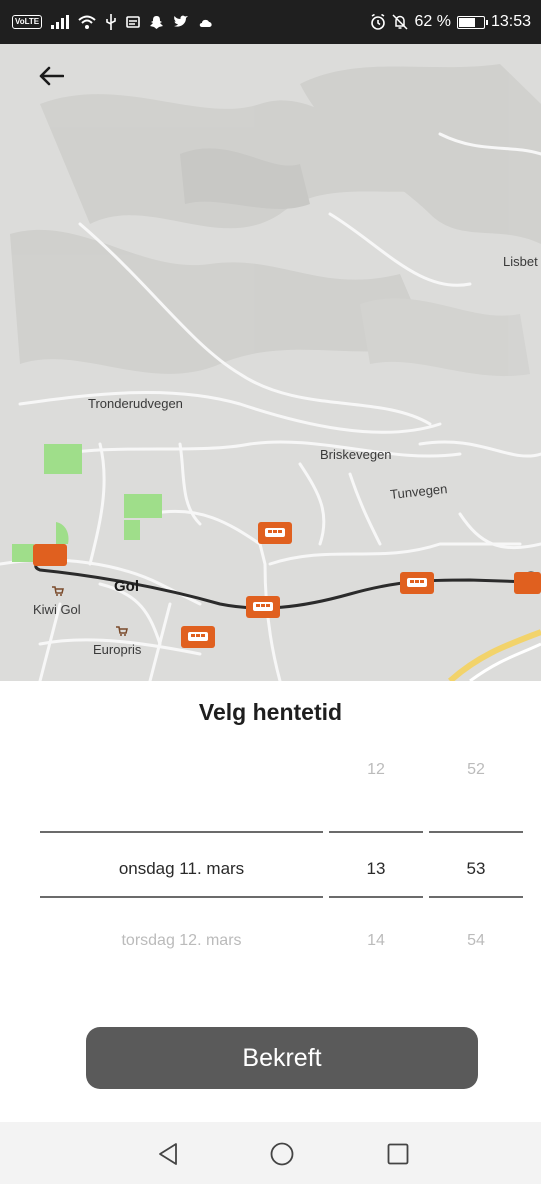 The width and height of the screenshot is (541, 1184). What do you see at coordinates (510, 21) in the screenshot?
I see `clock: 13:53` at bounding box center [510, 21].